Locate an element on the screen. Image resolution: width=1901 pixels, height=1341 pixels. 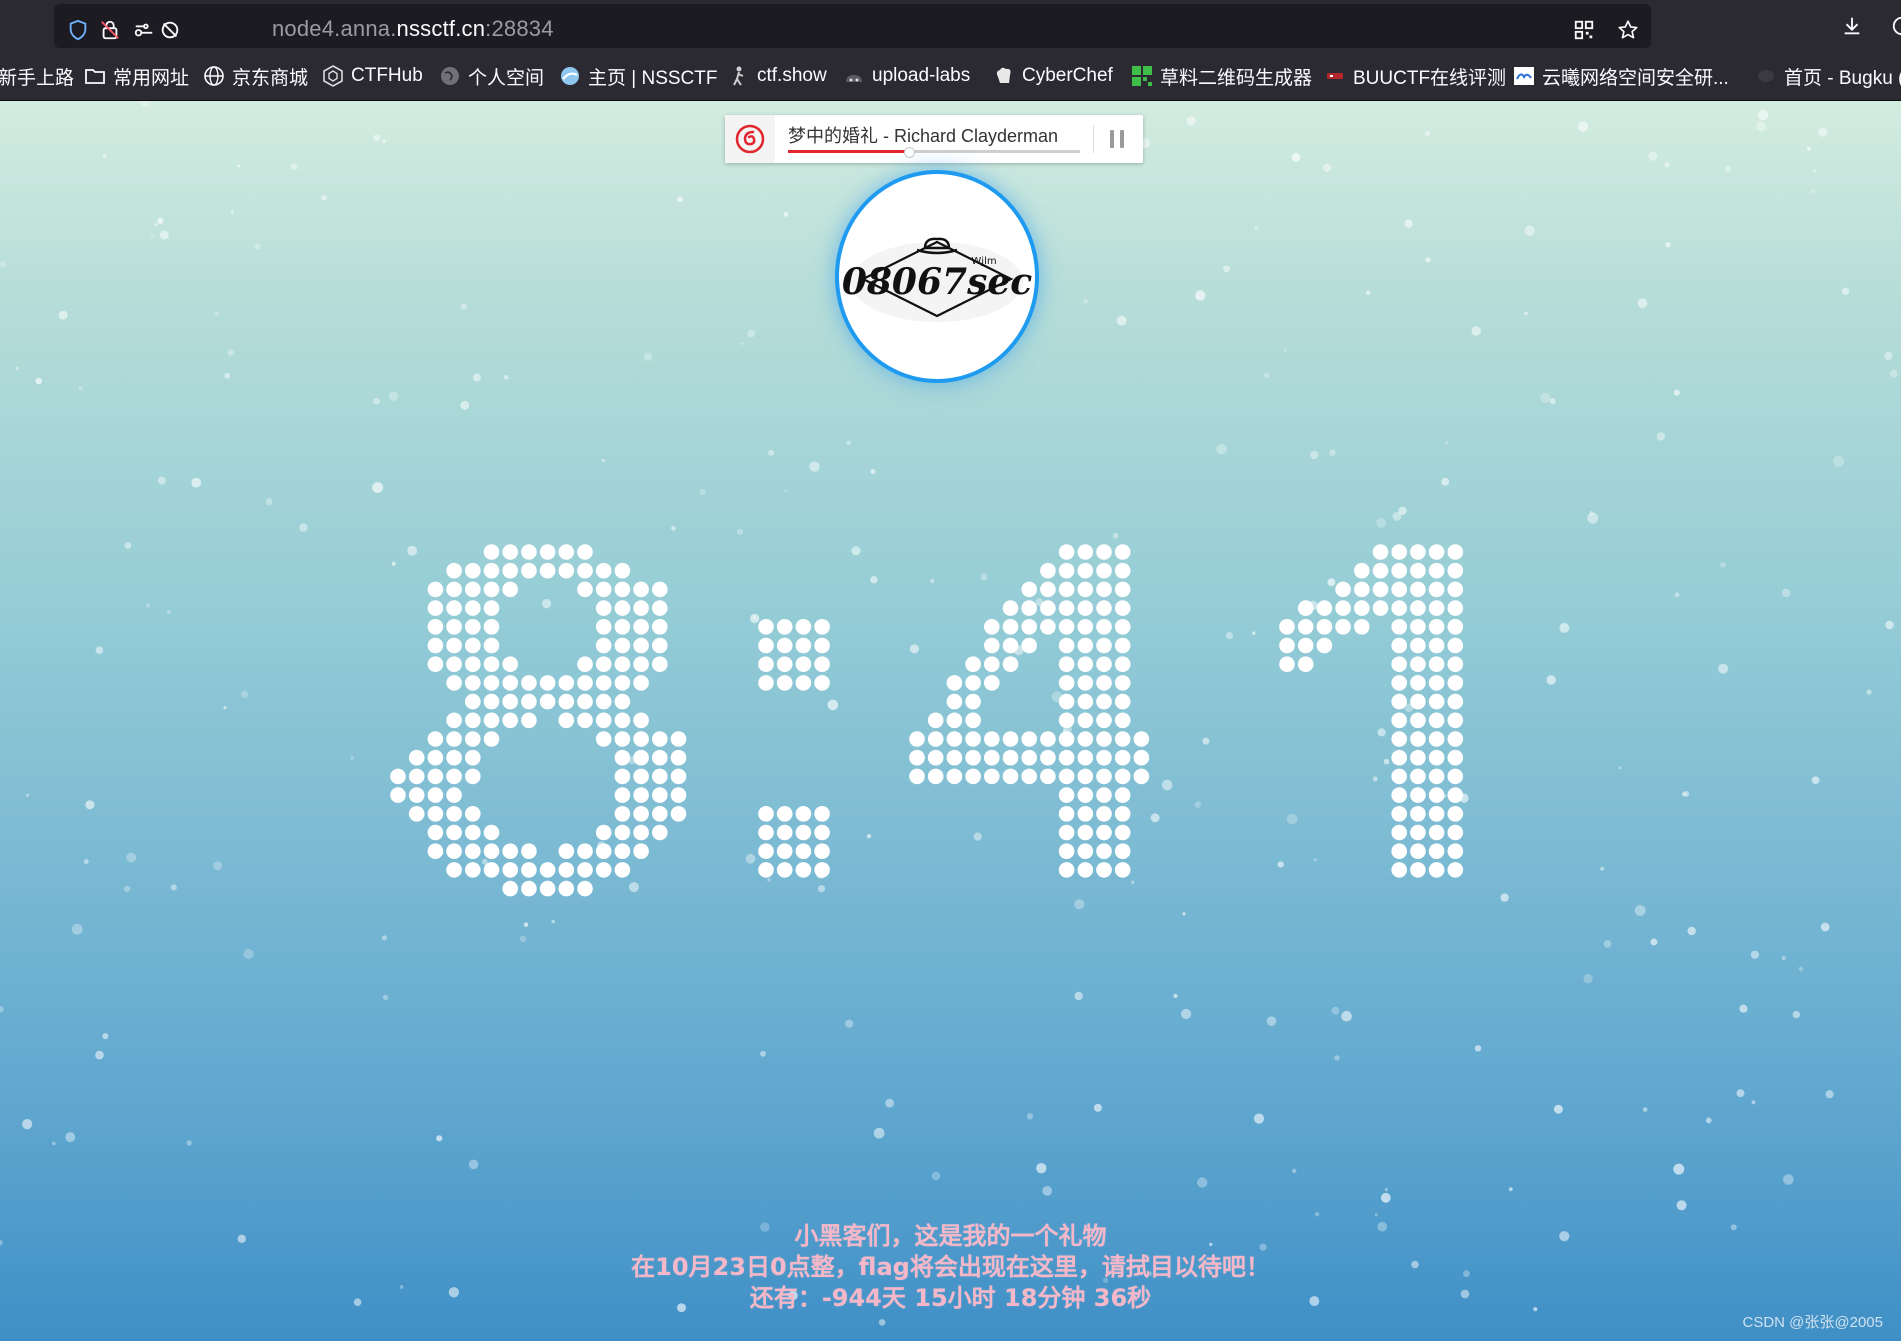
lock-warning-icon is located at coordinates (110, 30).